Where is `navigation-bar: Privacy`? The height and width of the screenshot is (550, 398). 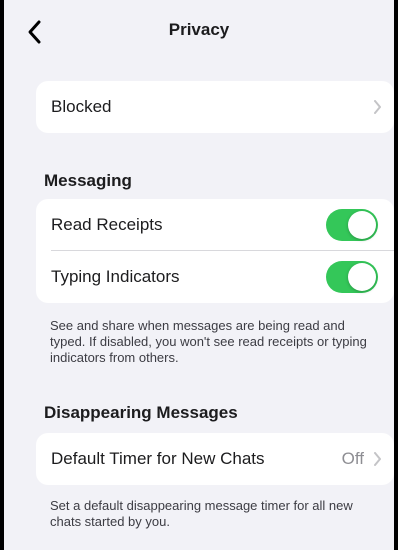 navigation-bar: Privacy is located at coordinates (199, 32).